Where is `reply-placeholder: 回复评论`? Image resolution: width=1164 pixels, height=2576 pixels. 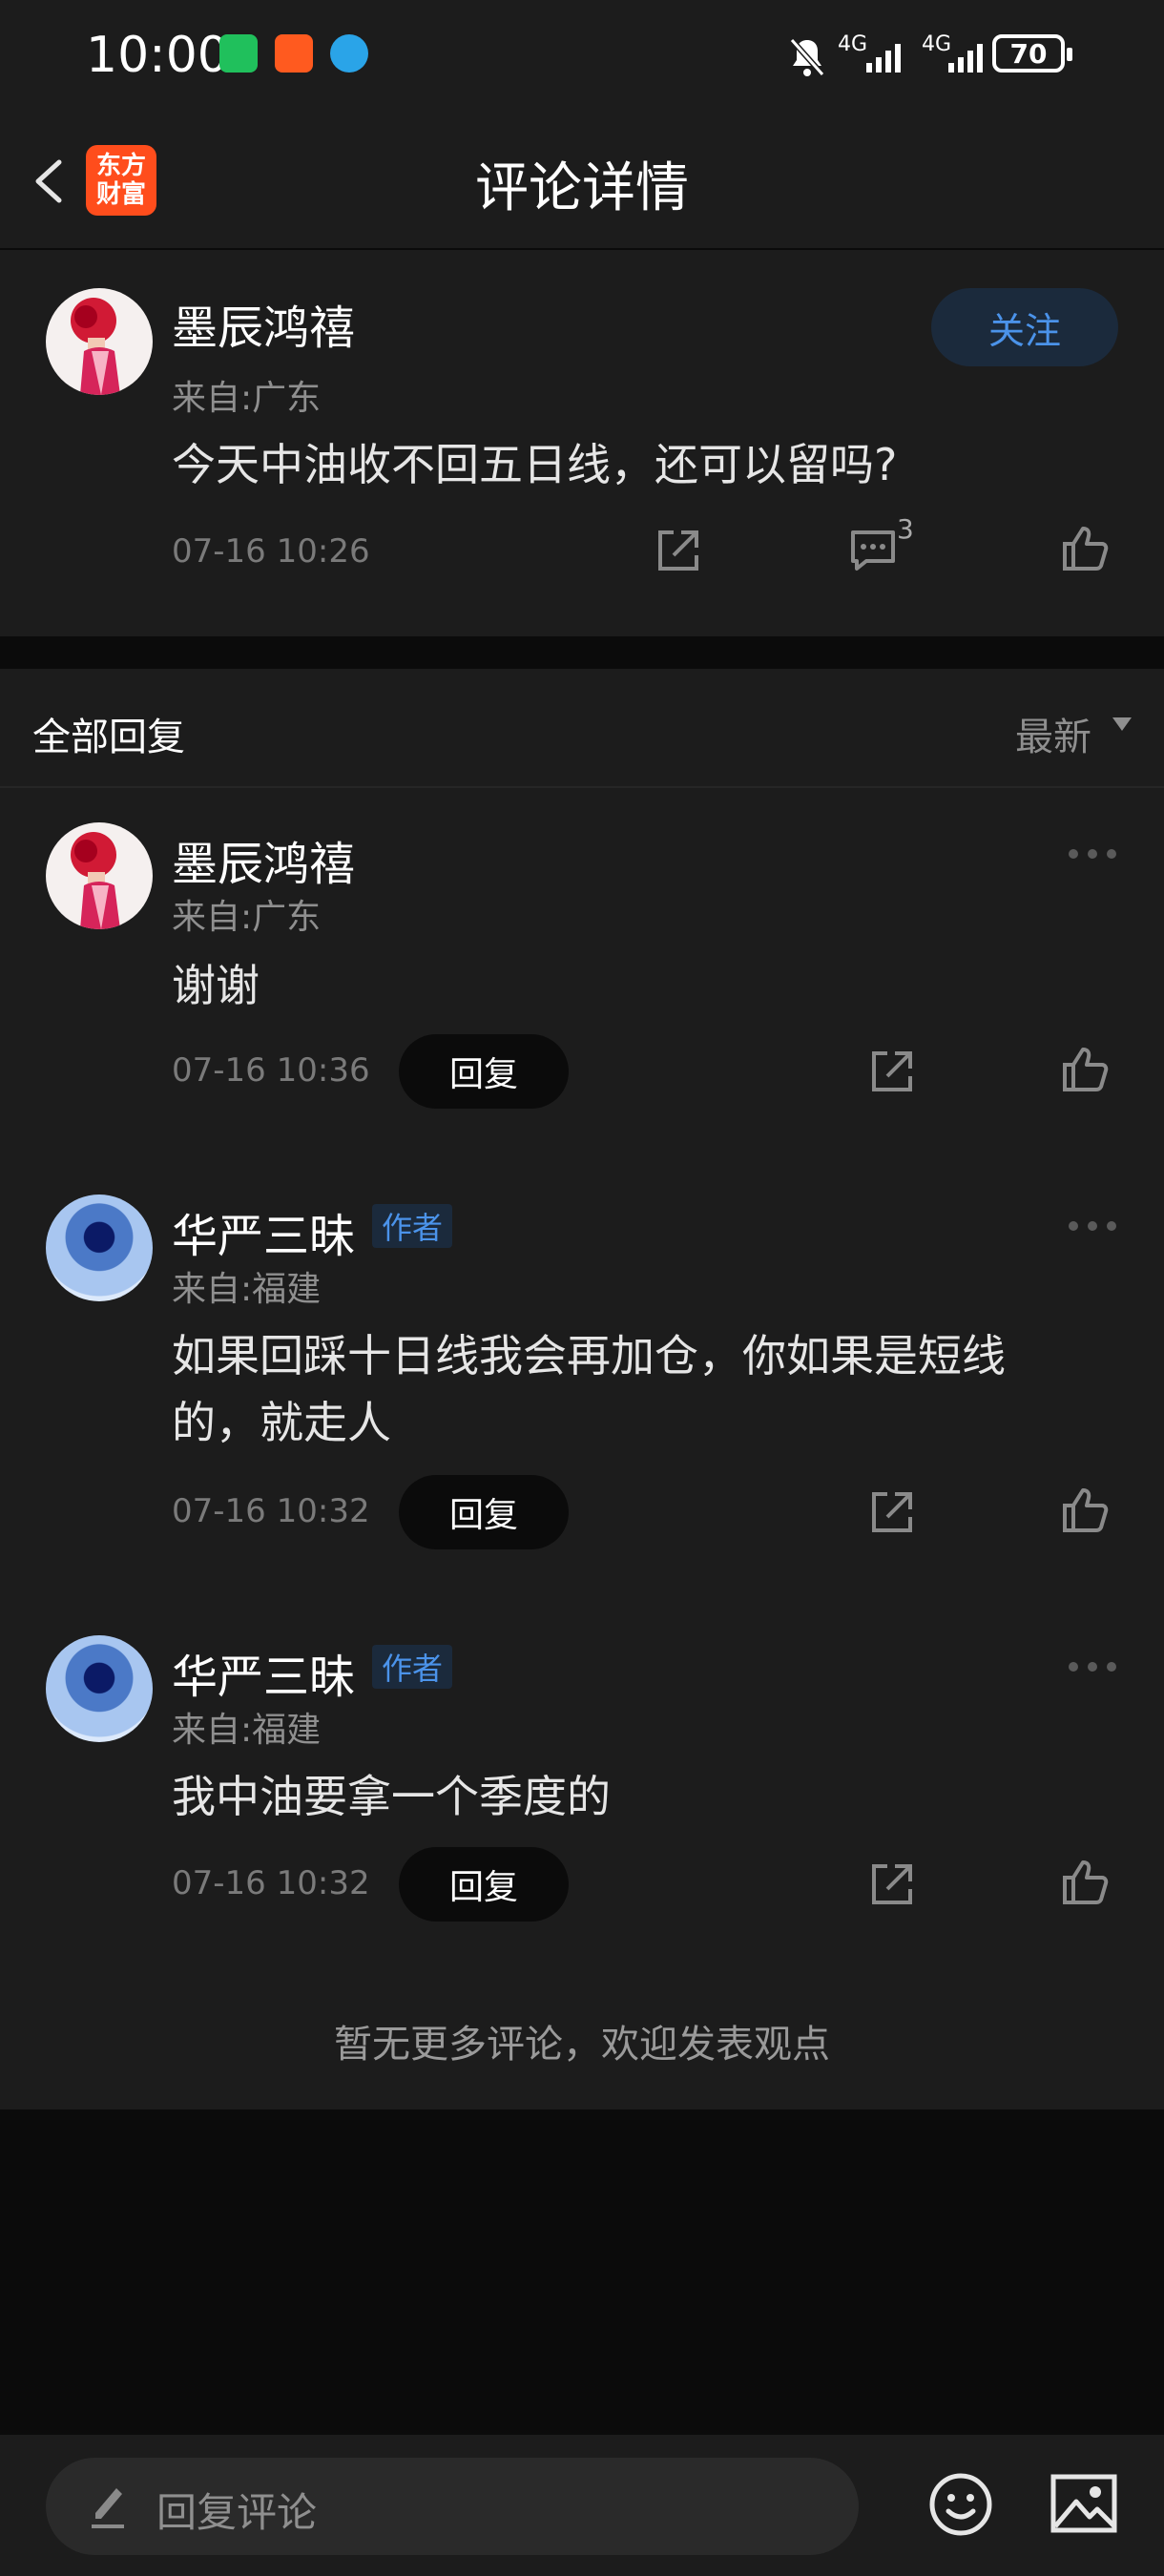 reply-placeholder: 回复评论 is located at coordinates (236, 2510).